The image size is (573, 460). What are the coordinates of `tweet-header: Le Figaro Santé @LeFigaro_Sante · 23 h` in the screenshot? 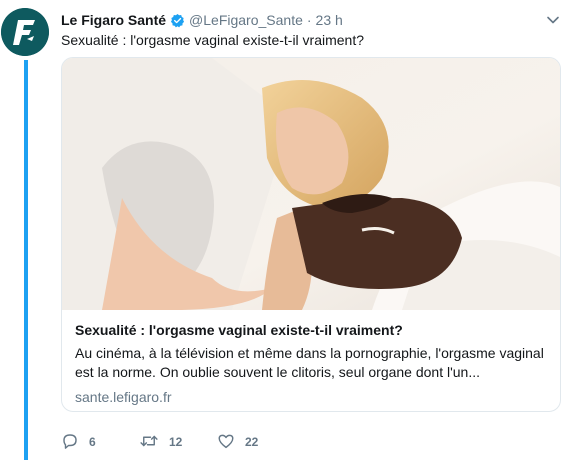 It's located at (311, 20).